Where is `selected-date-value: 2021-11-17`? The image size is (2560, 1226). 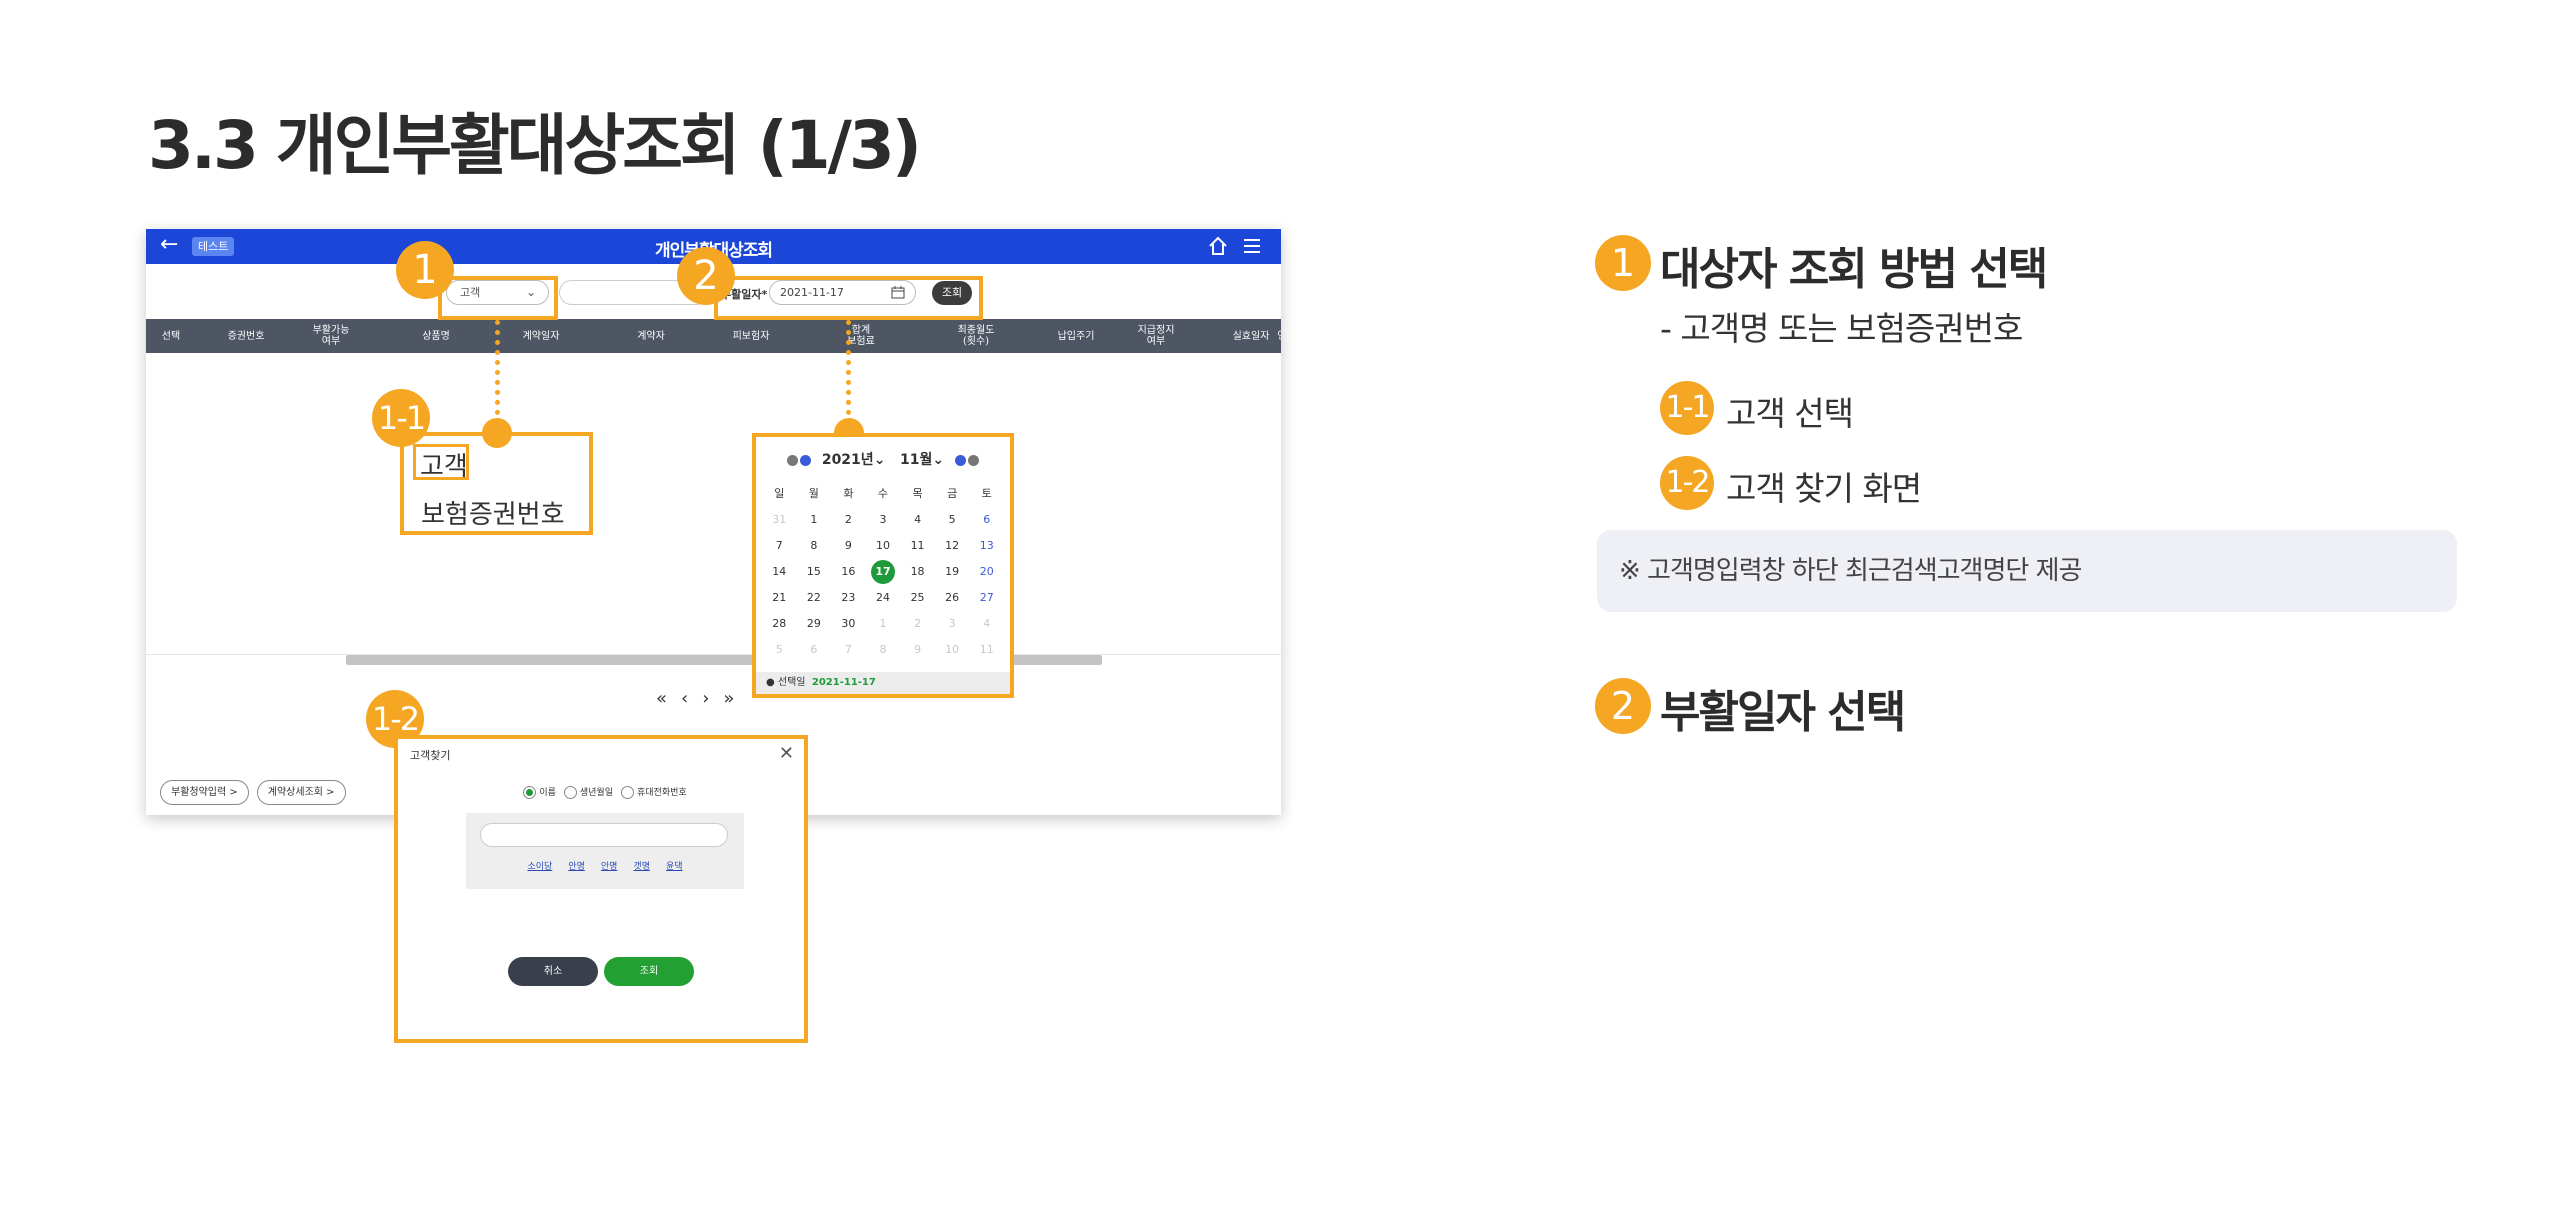 selected-date-value: 2021-11-17 is located at coordinates (843, 682).